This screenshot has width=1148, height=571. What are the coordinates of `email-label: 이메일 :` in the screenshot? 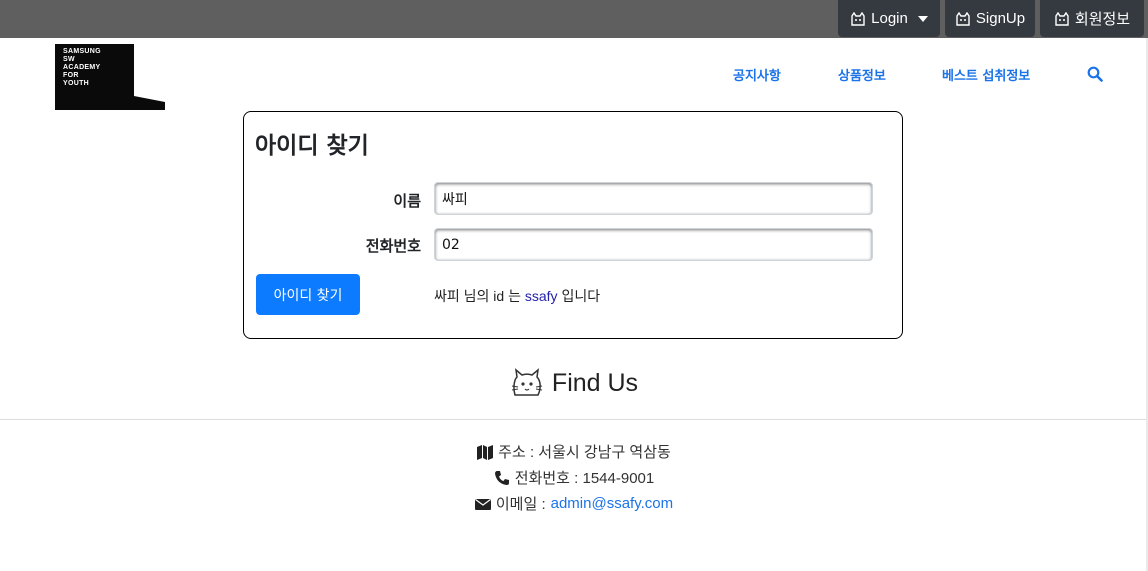 It's located at (520, 504).